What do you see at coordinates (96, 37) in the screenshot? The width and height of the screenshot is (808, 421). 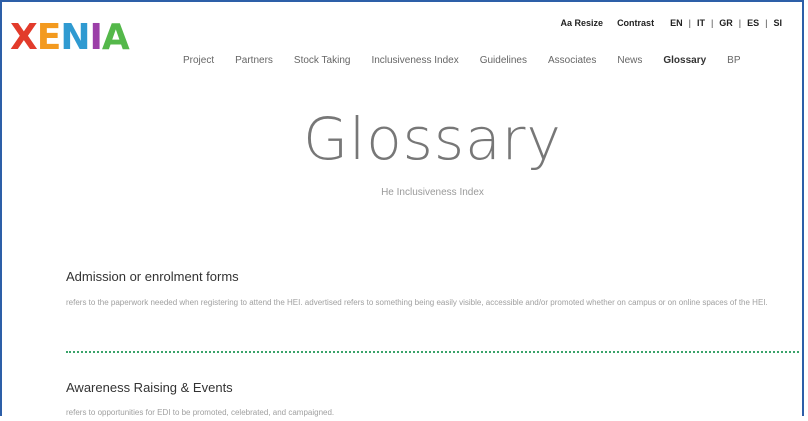 I see `logo-letter: I` at bounding box center [96, 37].